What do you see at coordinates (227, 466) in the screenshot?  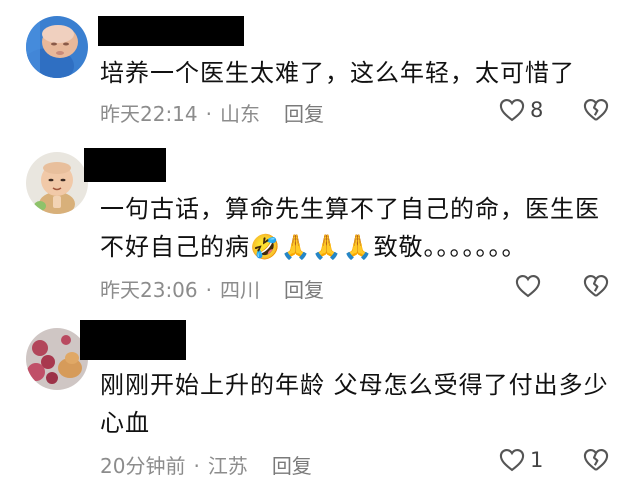 I see `comment-location: 江苏` at bounding box center [227, 466].